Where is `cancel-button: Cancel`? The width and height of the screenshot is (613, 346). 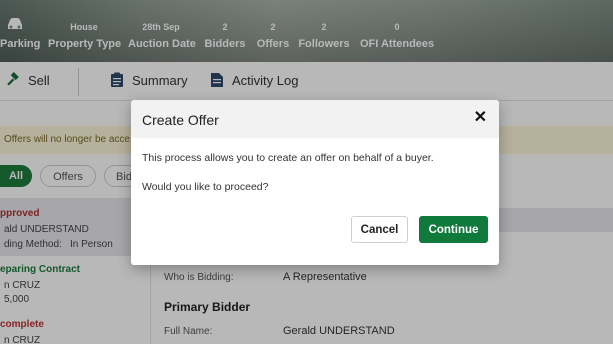
cancel-button: Cancel is located at coordinates (379, 229).